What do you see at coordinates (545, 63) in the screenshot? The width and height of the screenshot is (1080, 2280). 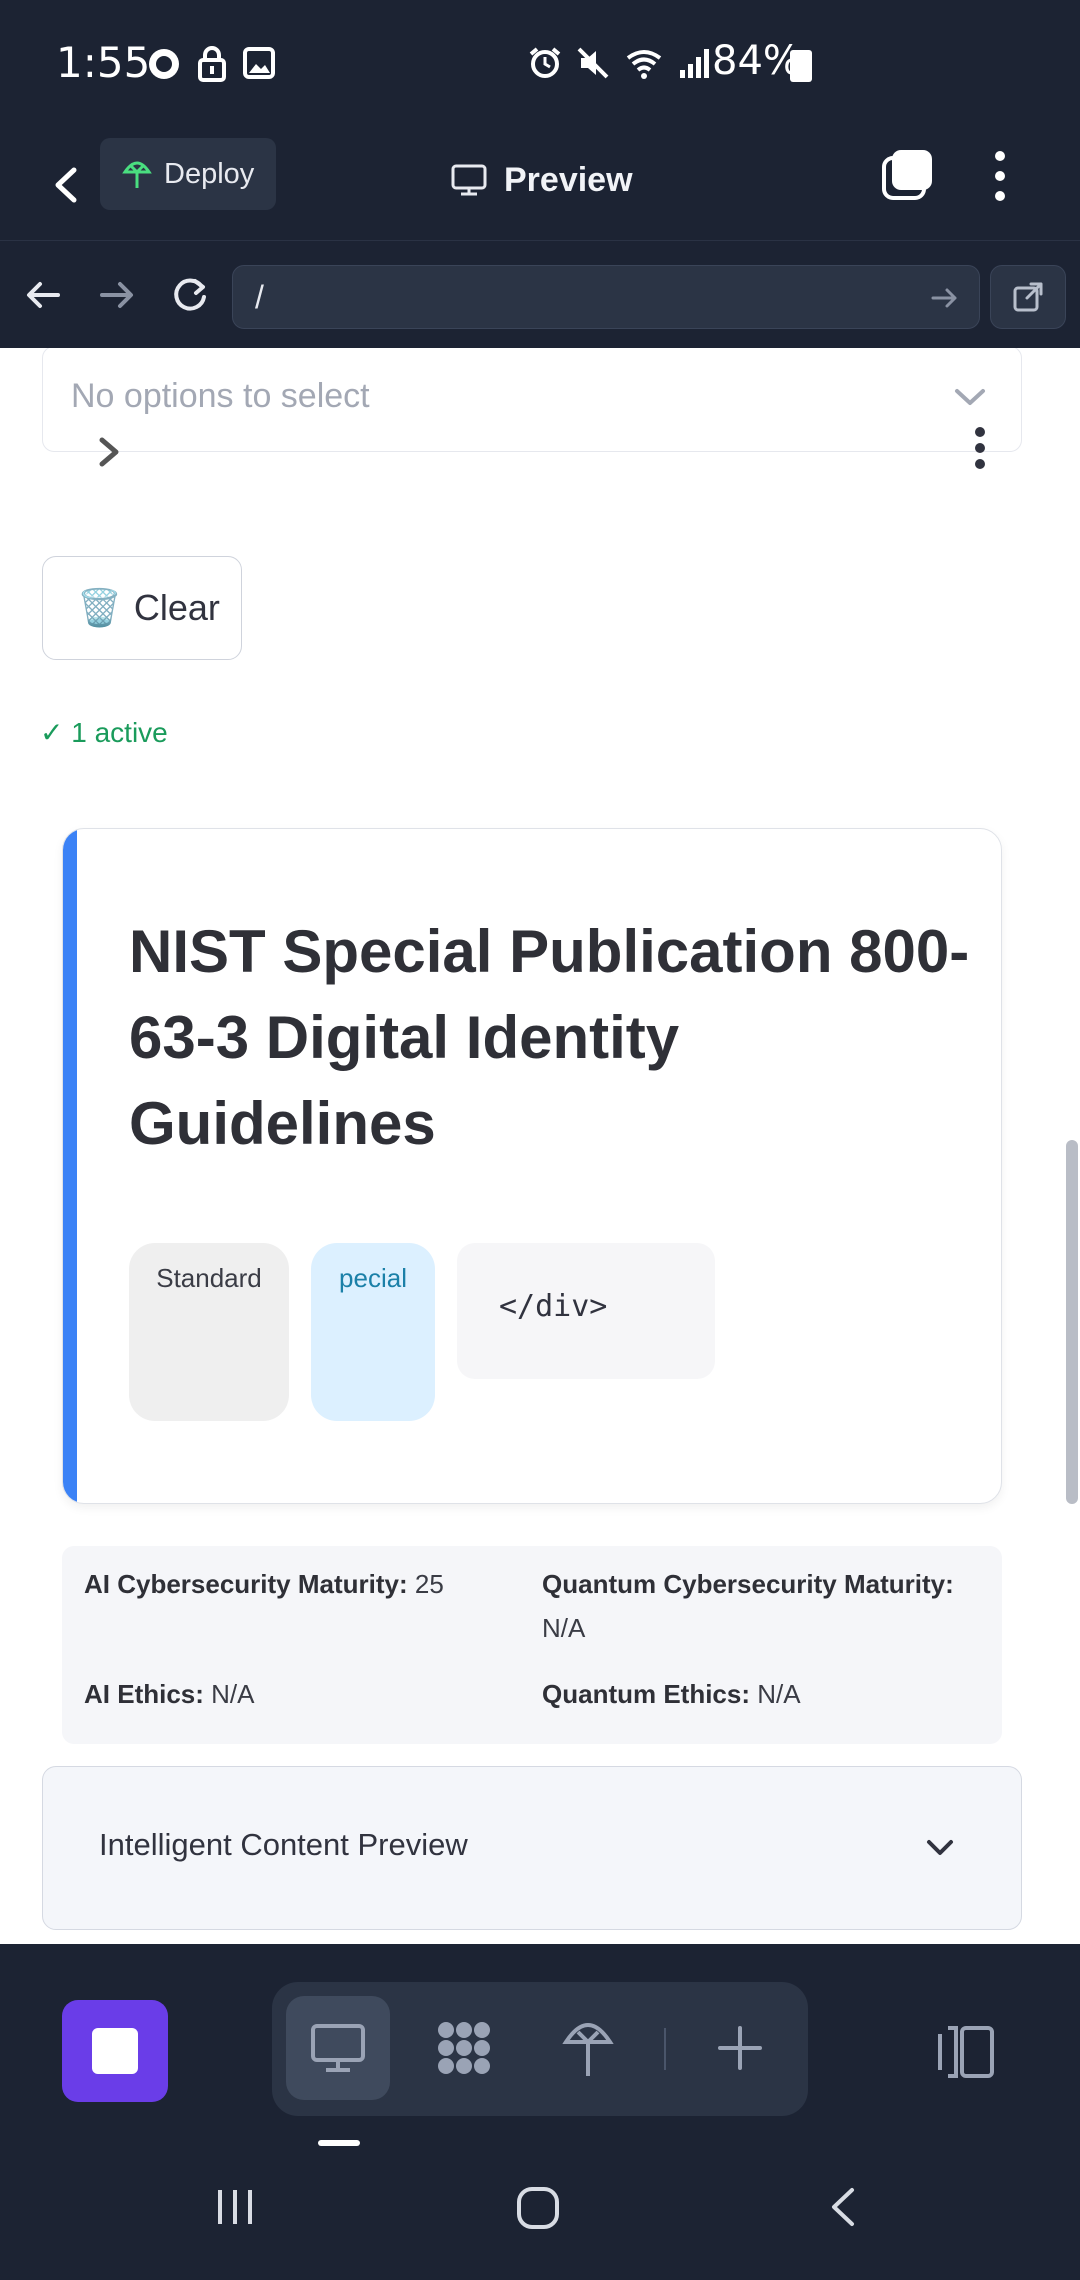 I see `alarm-icon` at bounding box center [545, 63].